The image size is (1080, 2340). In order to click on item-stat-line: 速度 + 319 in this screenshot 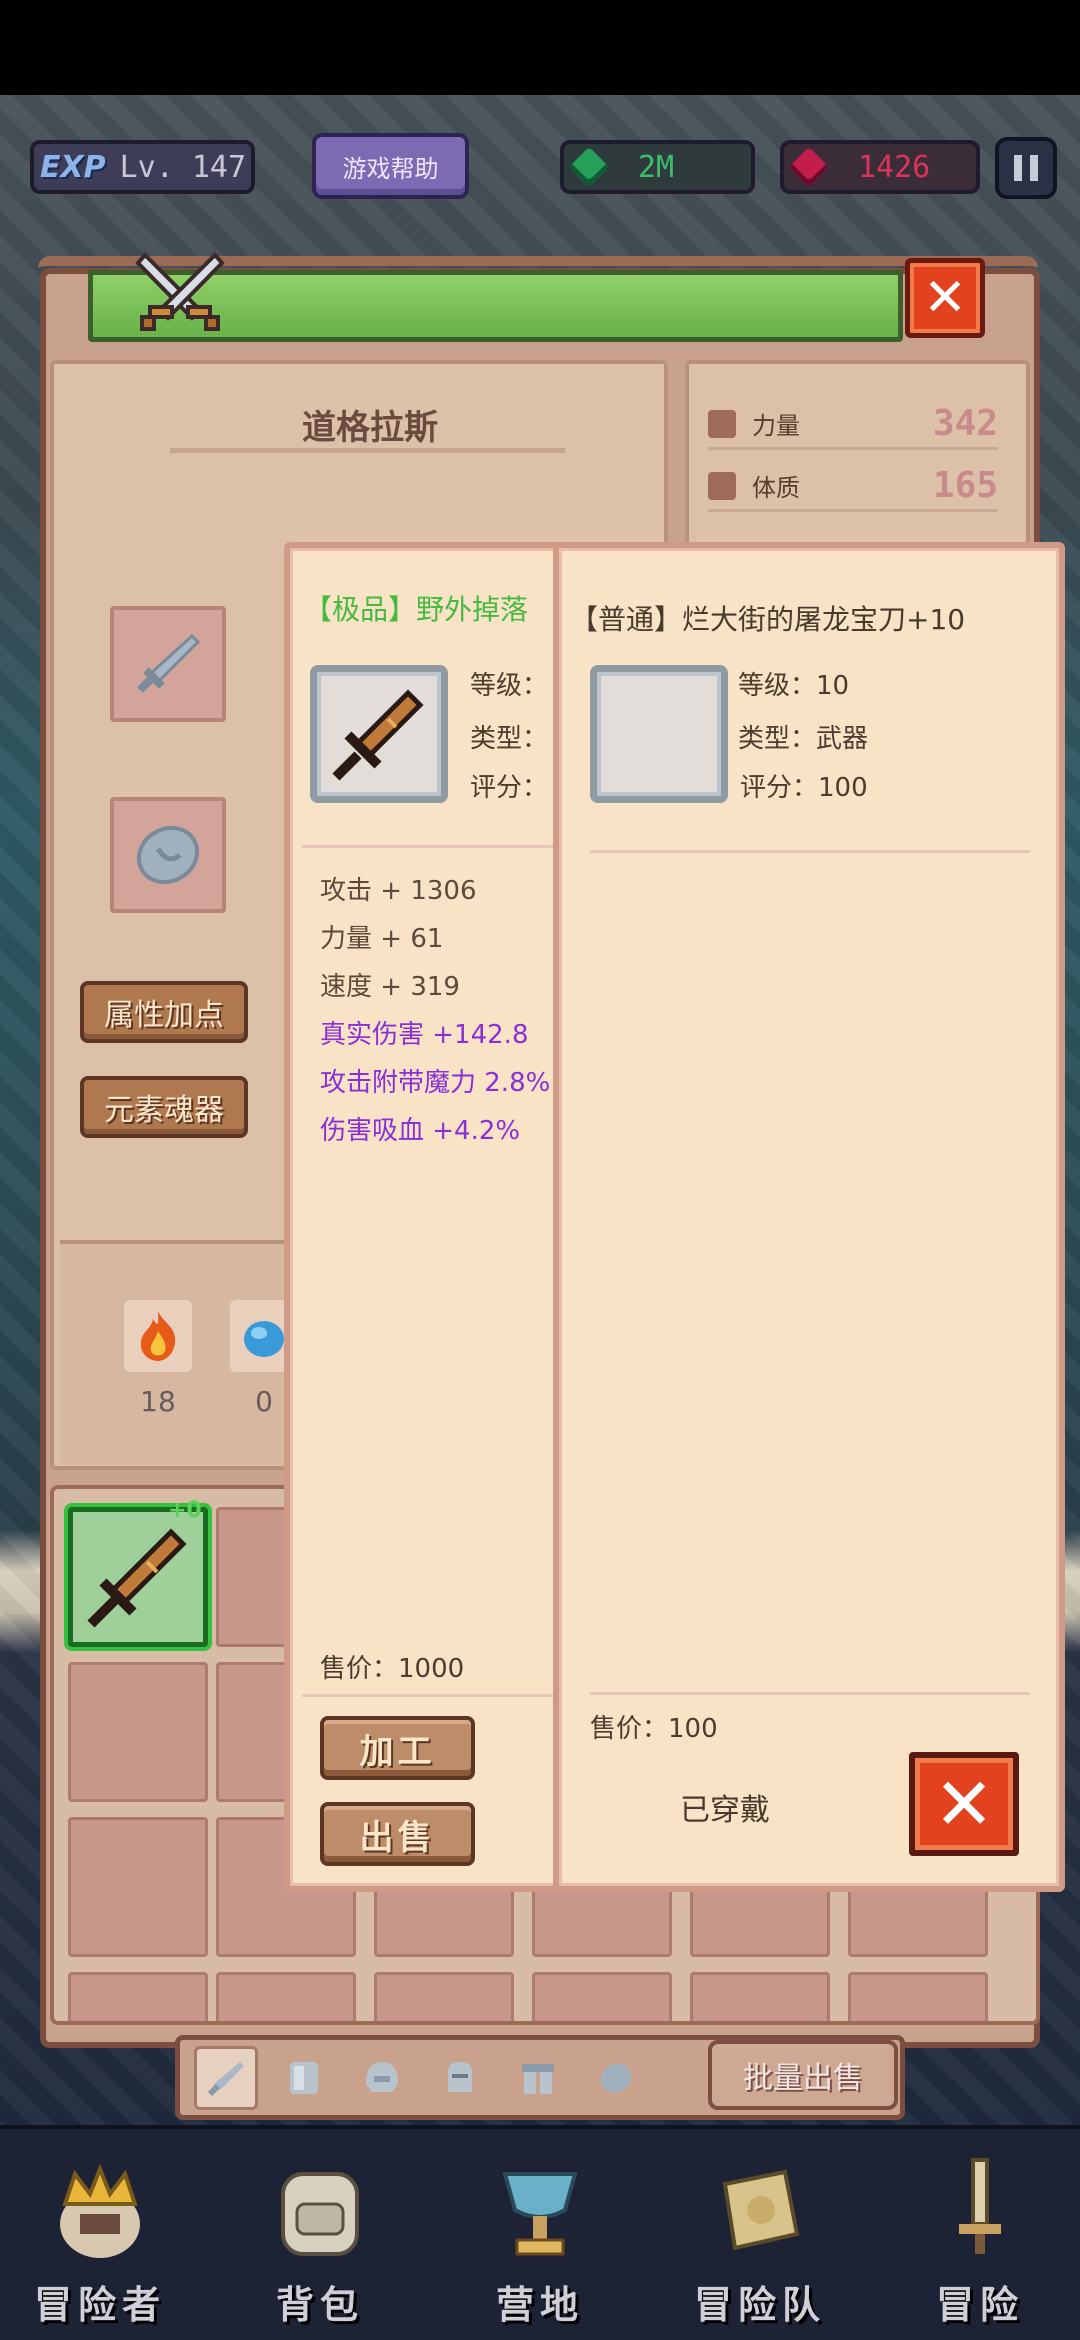, I will do `click(390, 987)`.